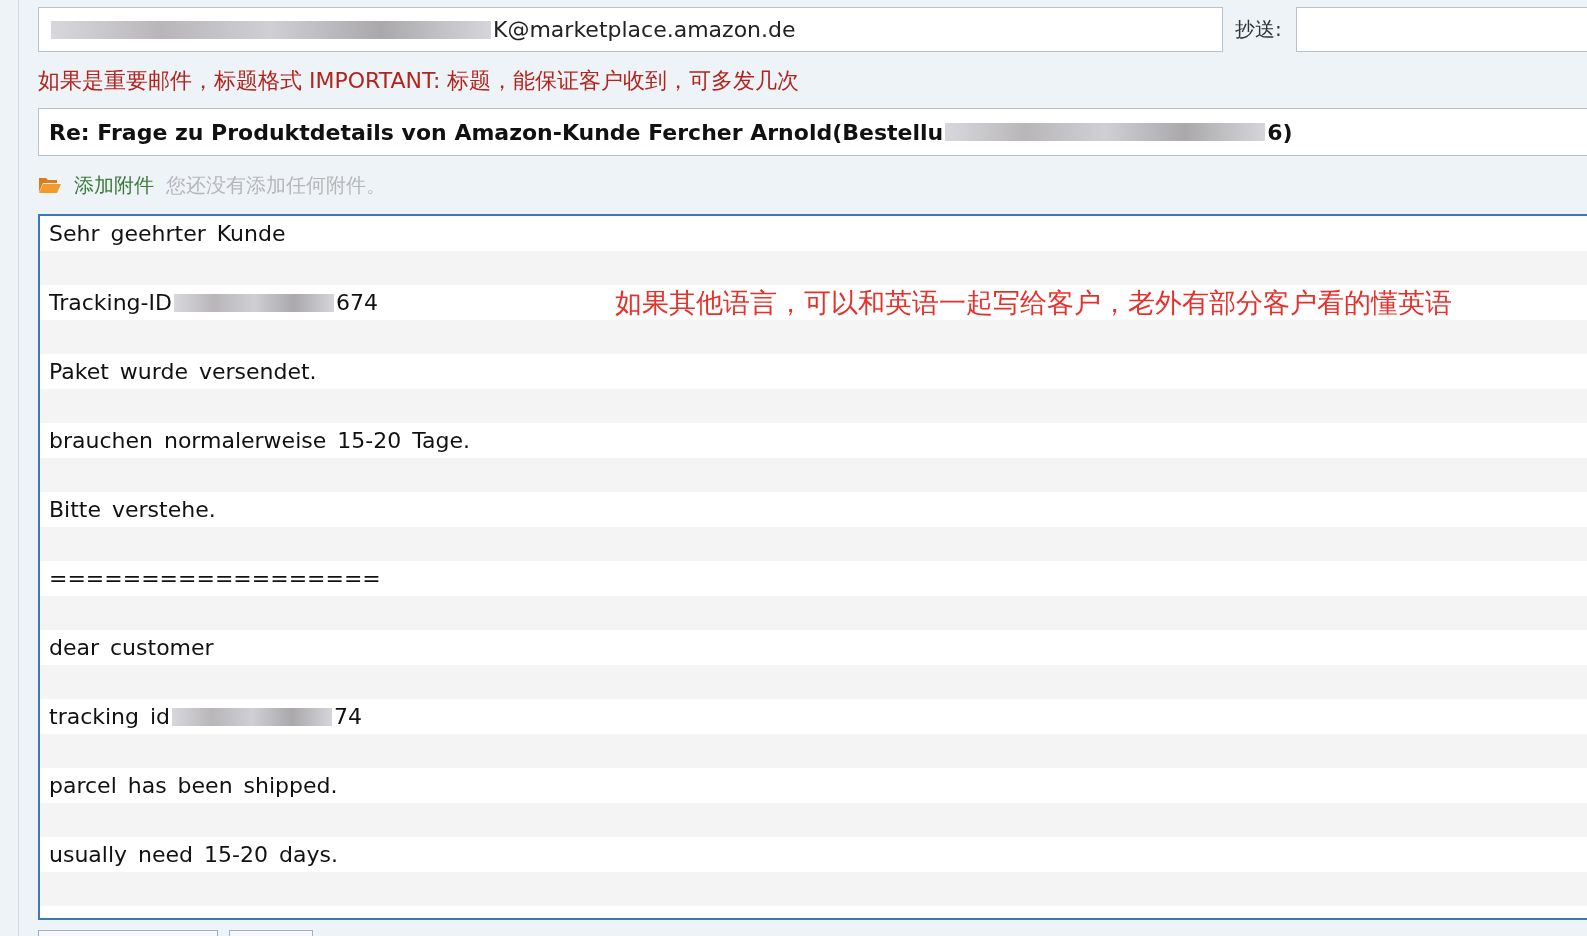 This screenshot has width=1587, height=936. What do you see at coordinates (193, 785) in the screenshot?
I see `body-text: parcel has been shipped.` at bounding box center [193, 785].